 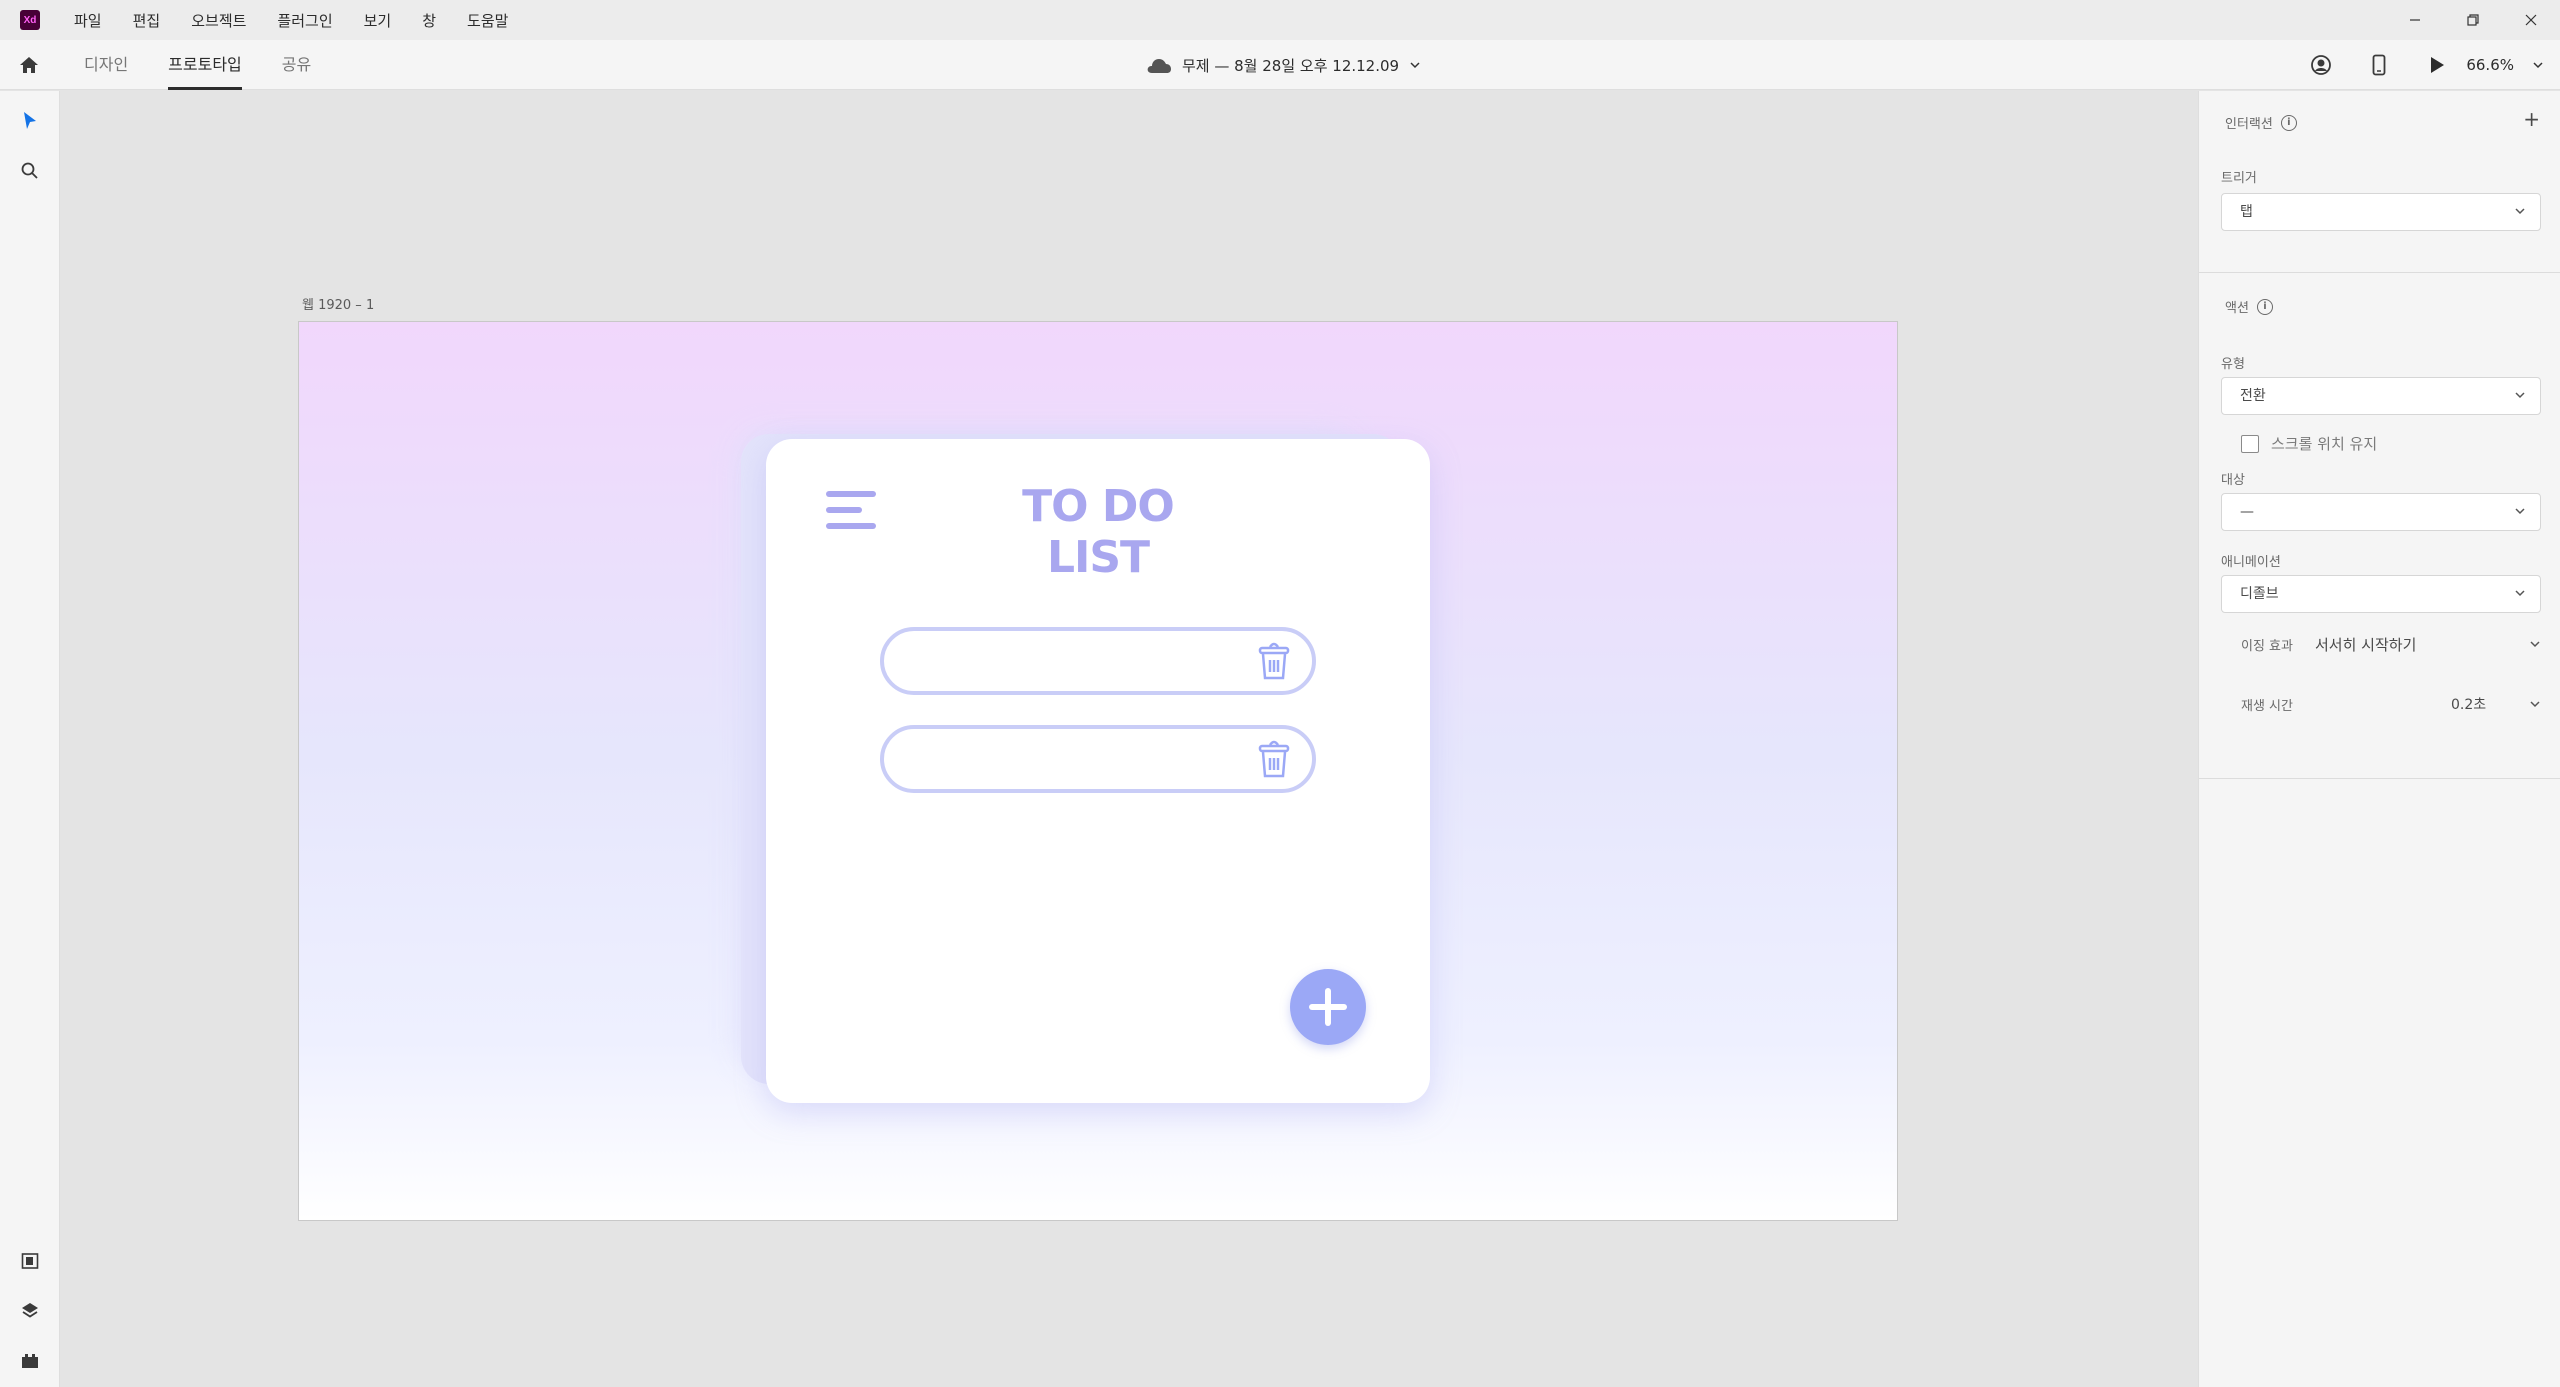 I want to click on mobile-device-icon, so click(x=2379, y=65).